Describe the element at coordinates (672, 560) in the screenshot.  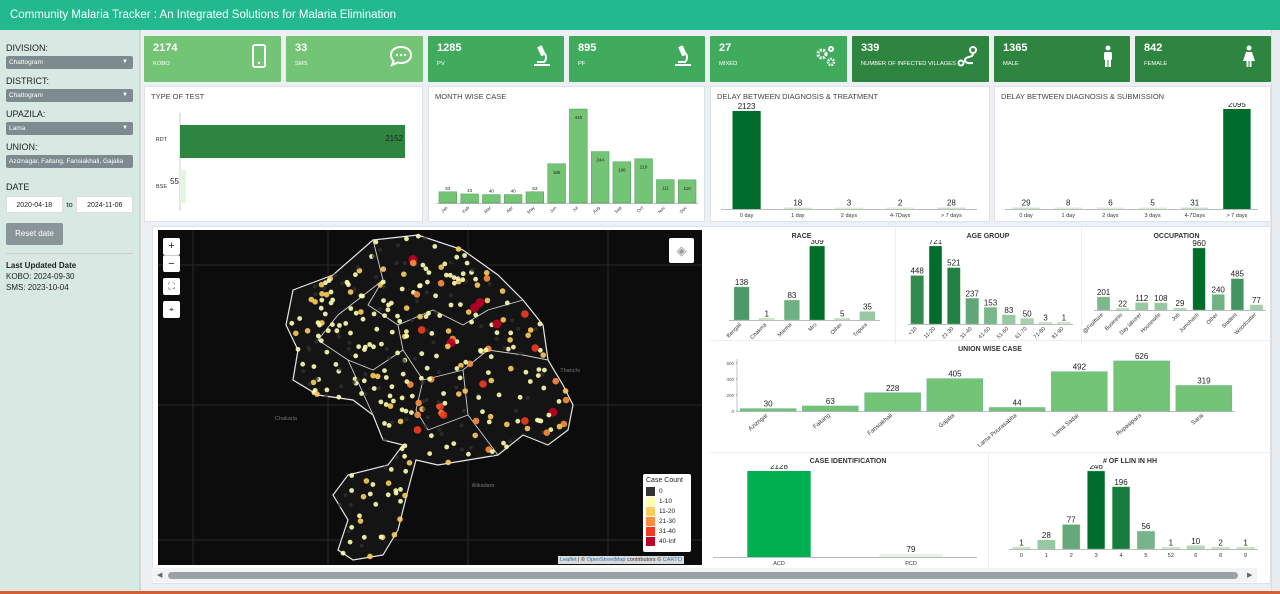
I see `carto-link: CARTO` at that location.